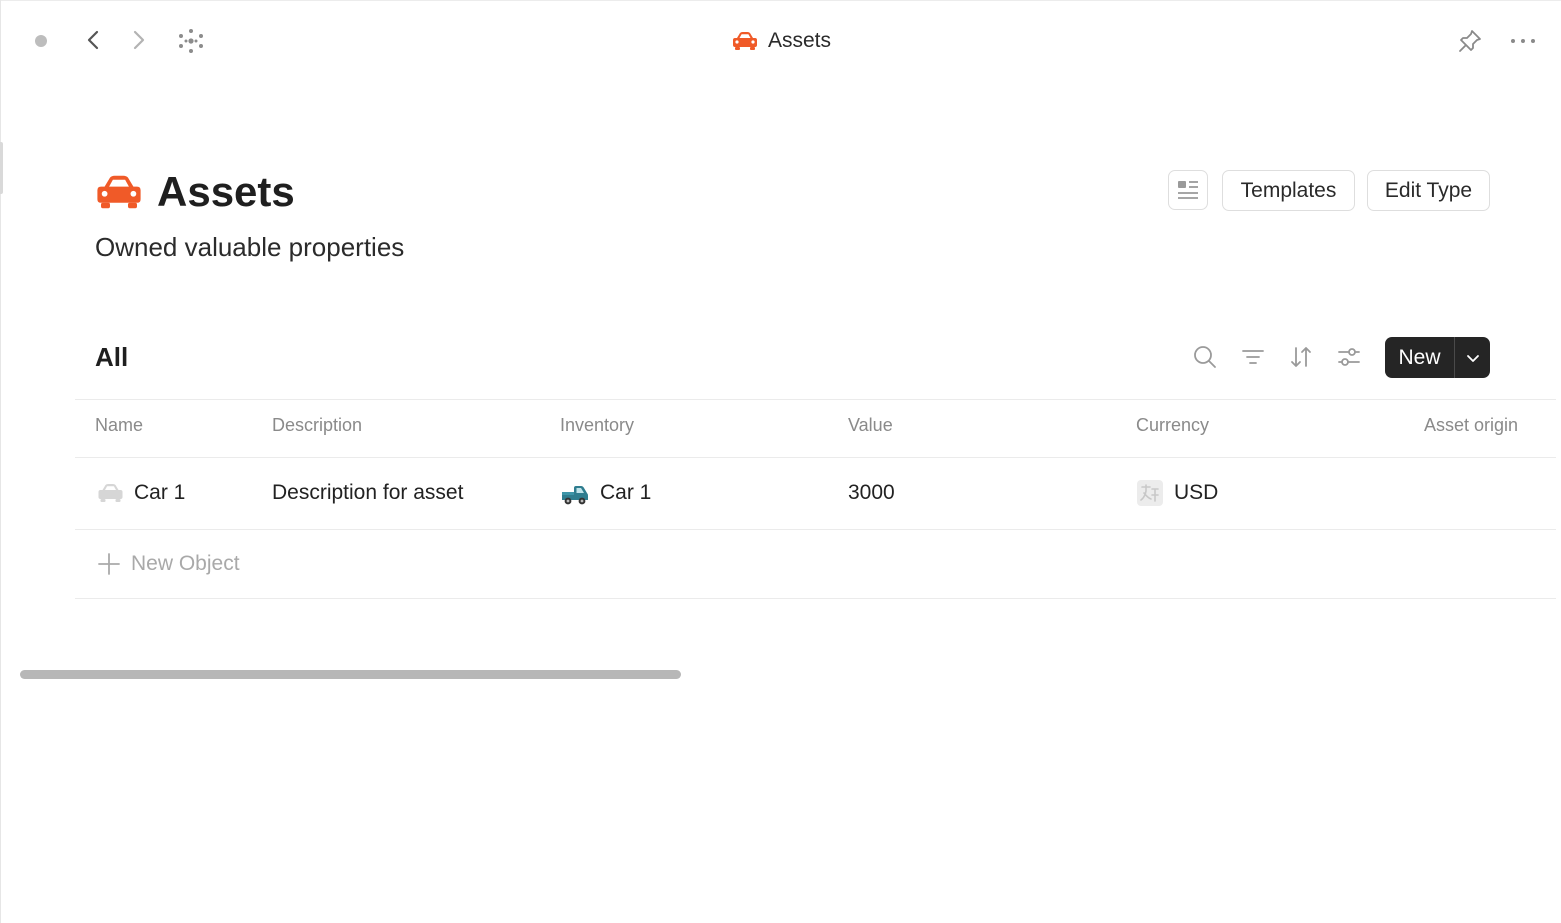 This screenshot has width=1561, height=923. What do you see at coordinates (226, 191) in the screenshot?
I see `page-title: Assets` at bounding box center [226, 191].